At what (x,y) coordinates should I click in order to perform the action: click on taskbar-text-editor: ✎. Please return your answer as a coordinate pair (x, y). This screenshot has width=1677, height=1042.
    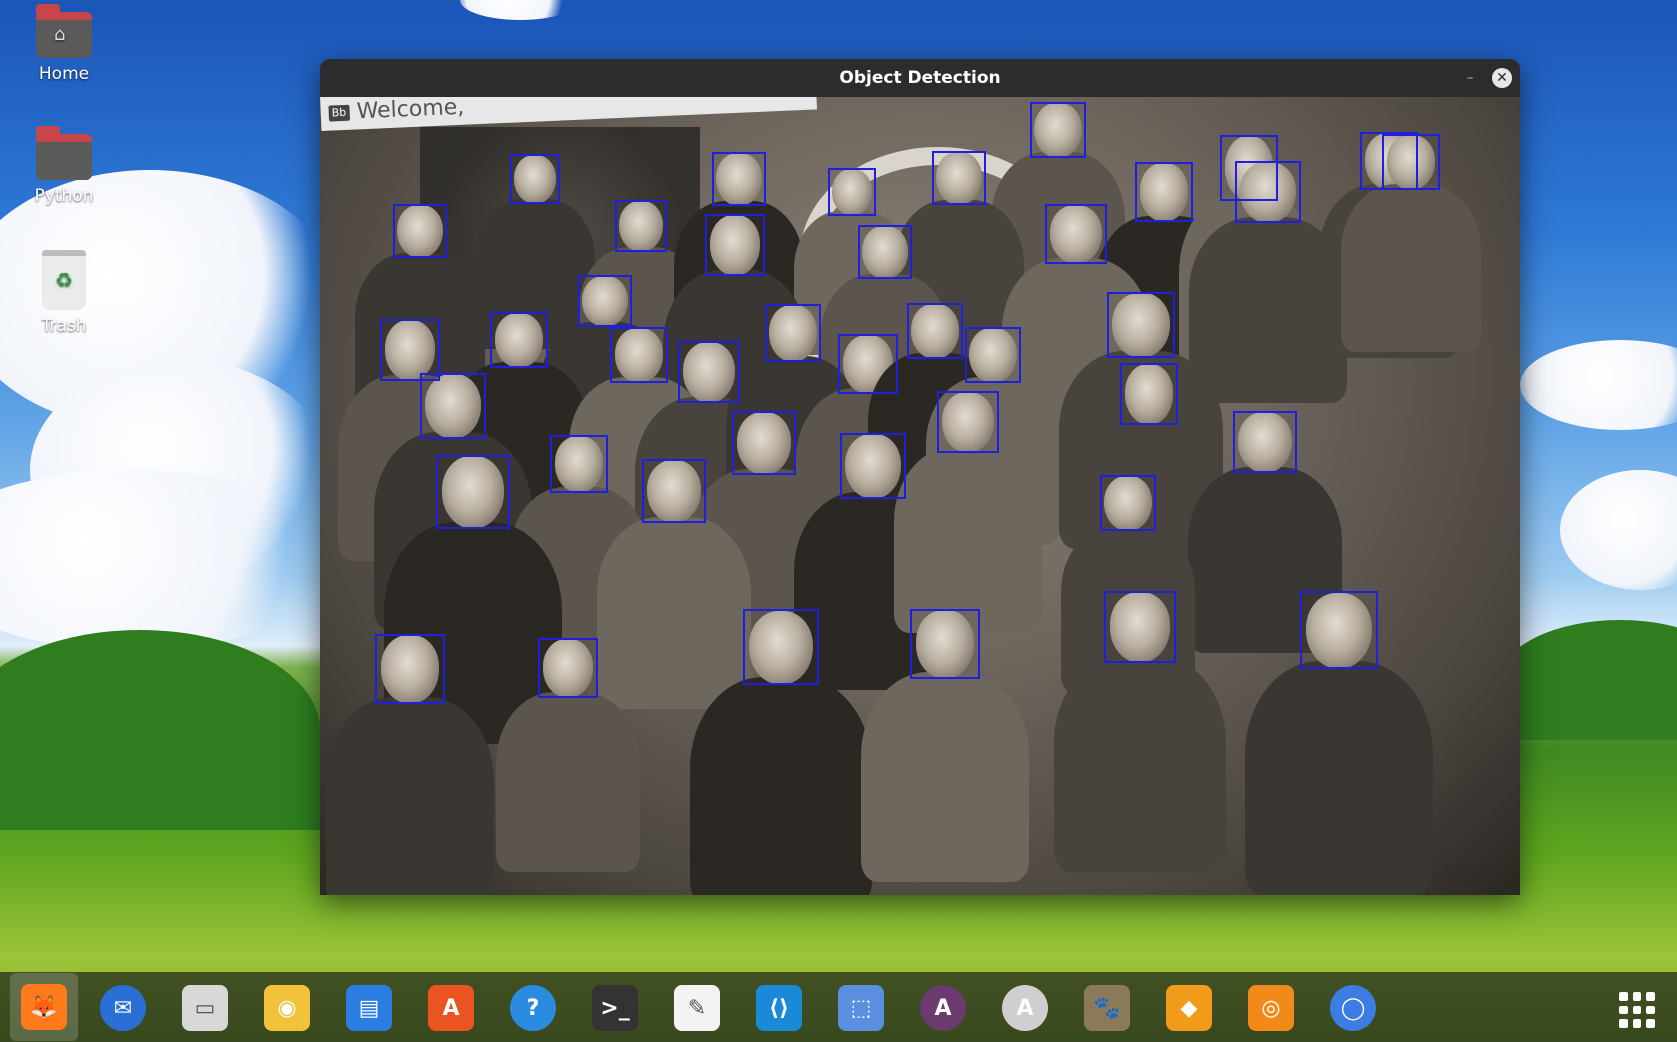
    Looking at the image, I should click on (697, 1008).